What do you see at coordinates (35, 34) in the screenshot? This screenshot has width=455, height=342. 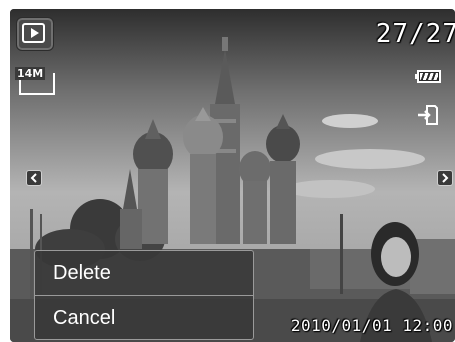 I see `play-icon` at bounding box center [35, 34].